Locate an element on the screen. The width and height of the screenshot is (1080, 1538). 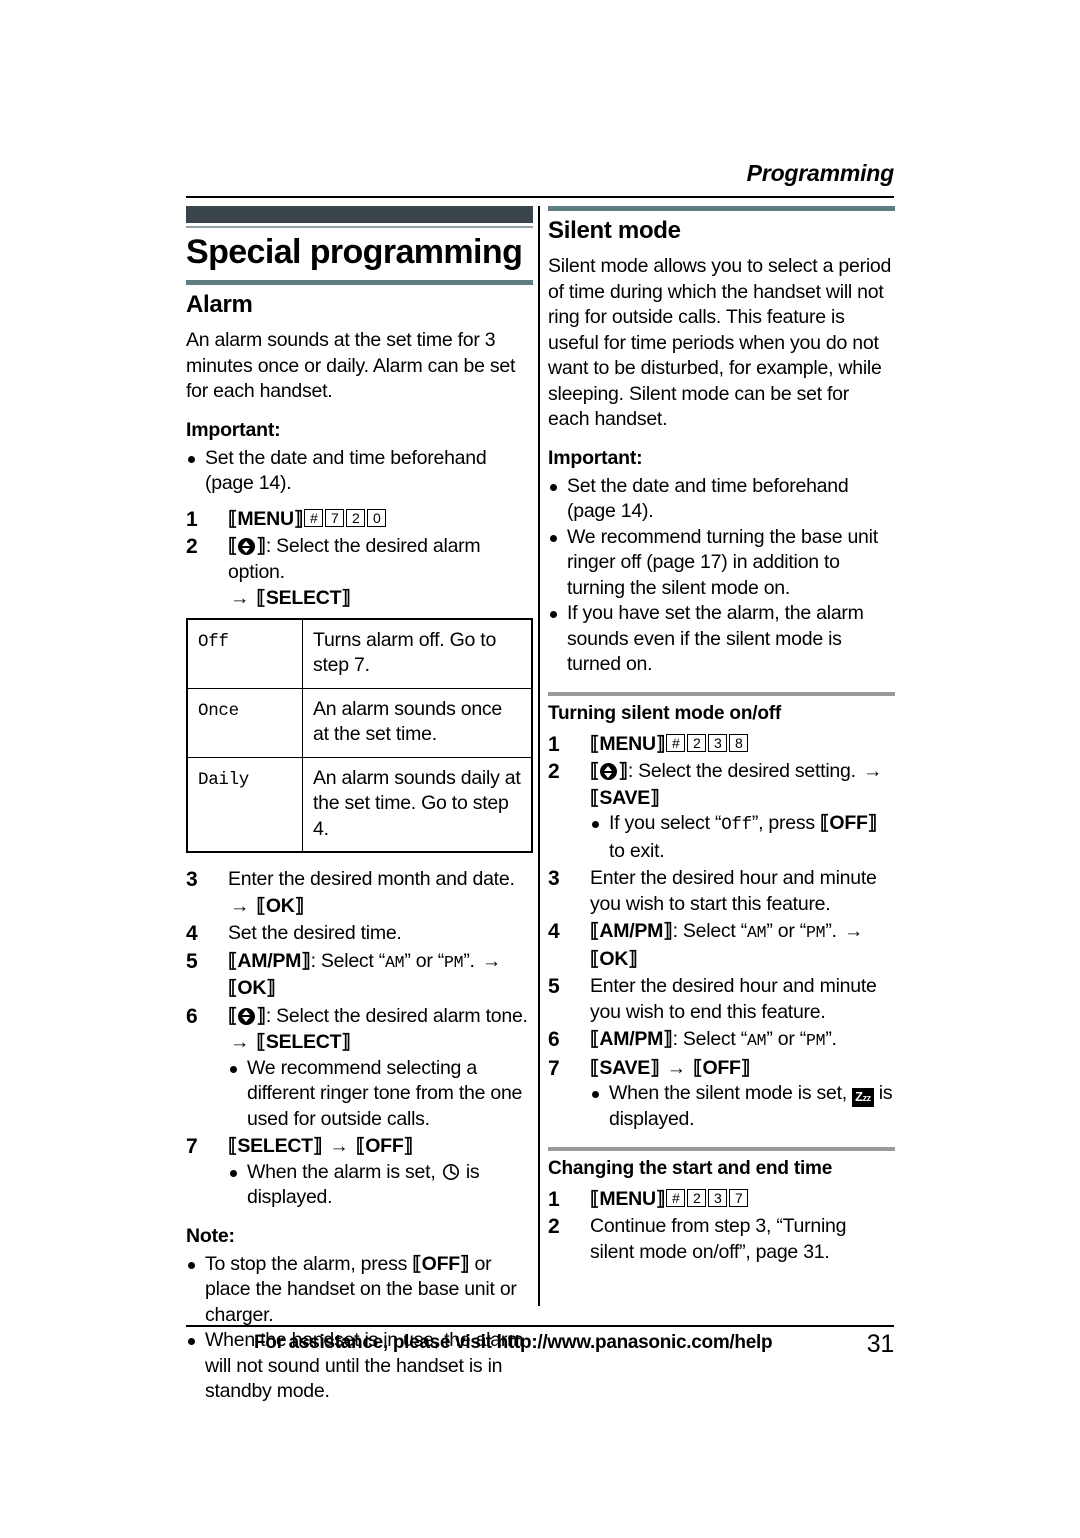
silent-important-label: Important: is located at coordinates (595, 457).